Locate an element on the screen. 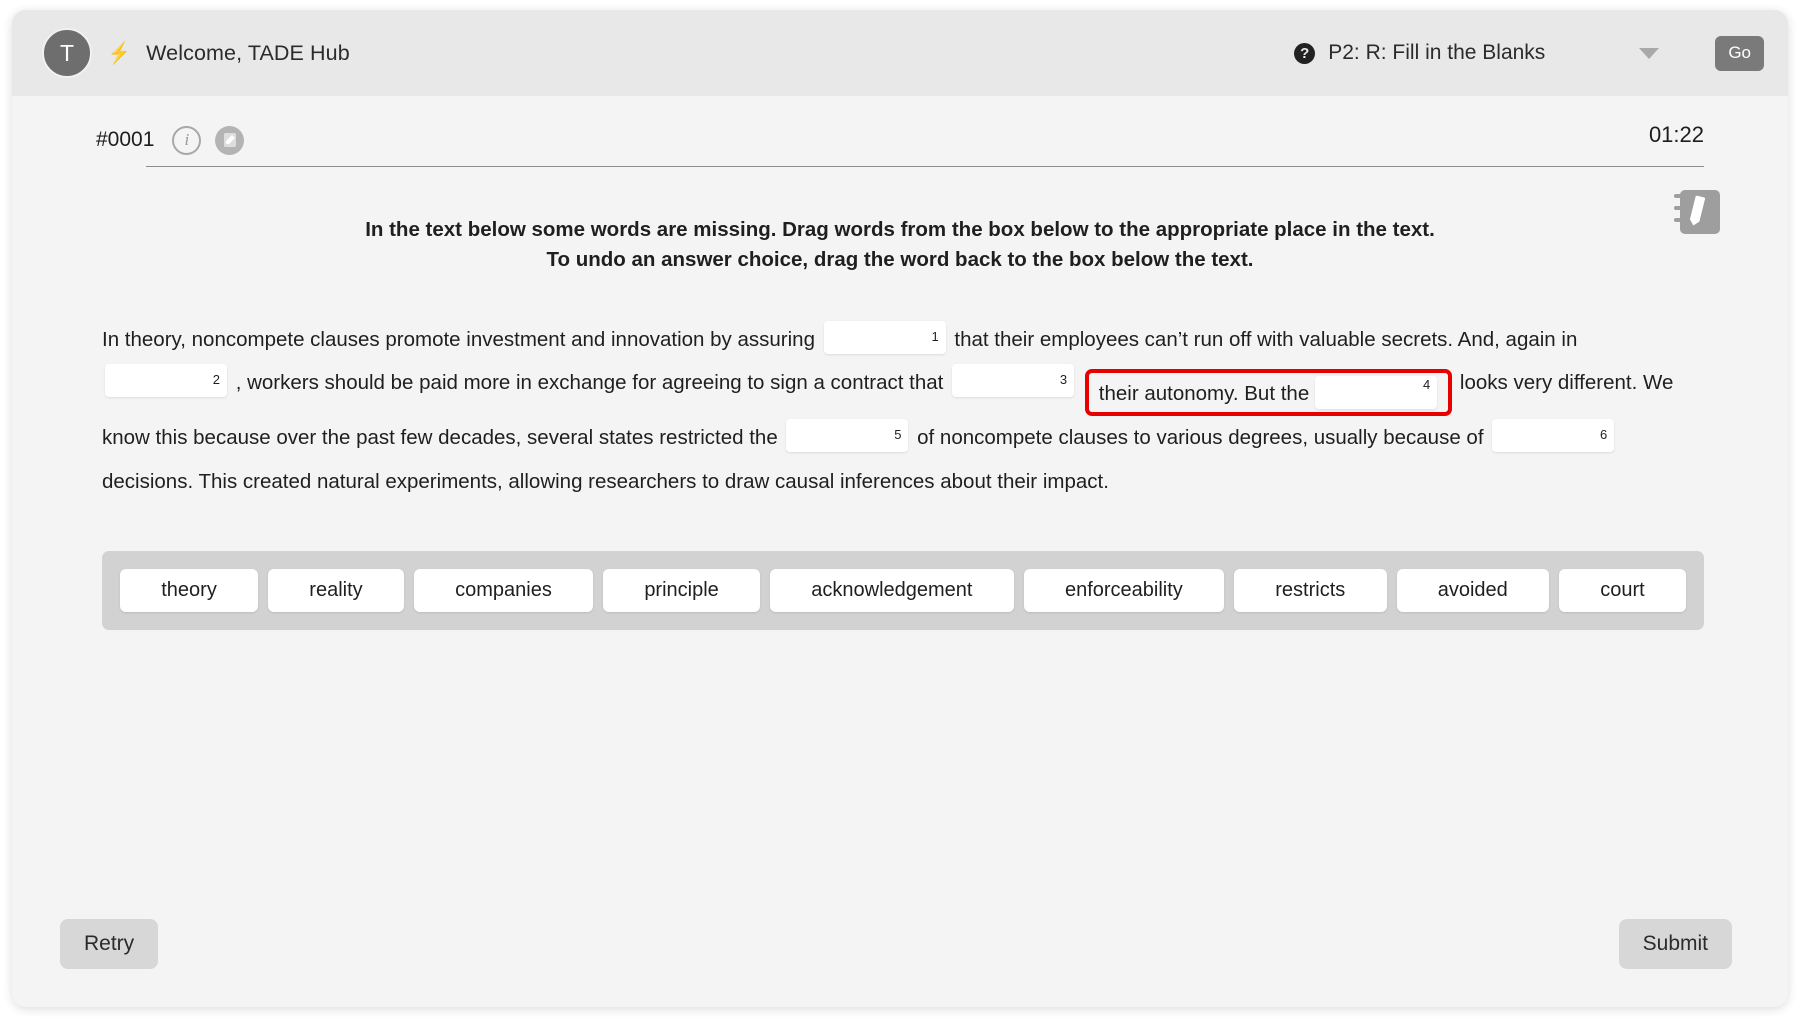  blank-4-number: 4 is located at coordinates (1426, 385).